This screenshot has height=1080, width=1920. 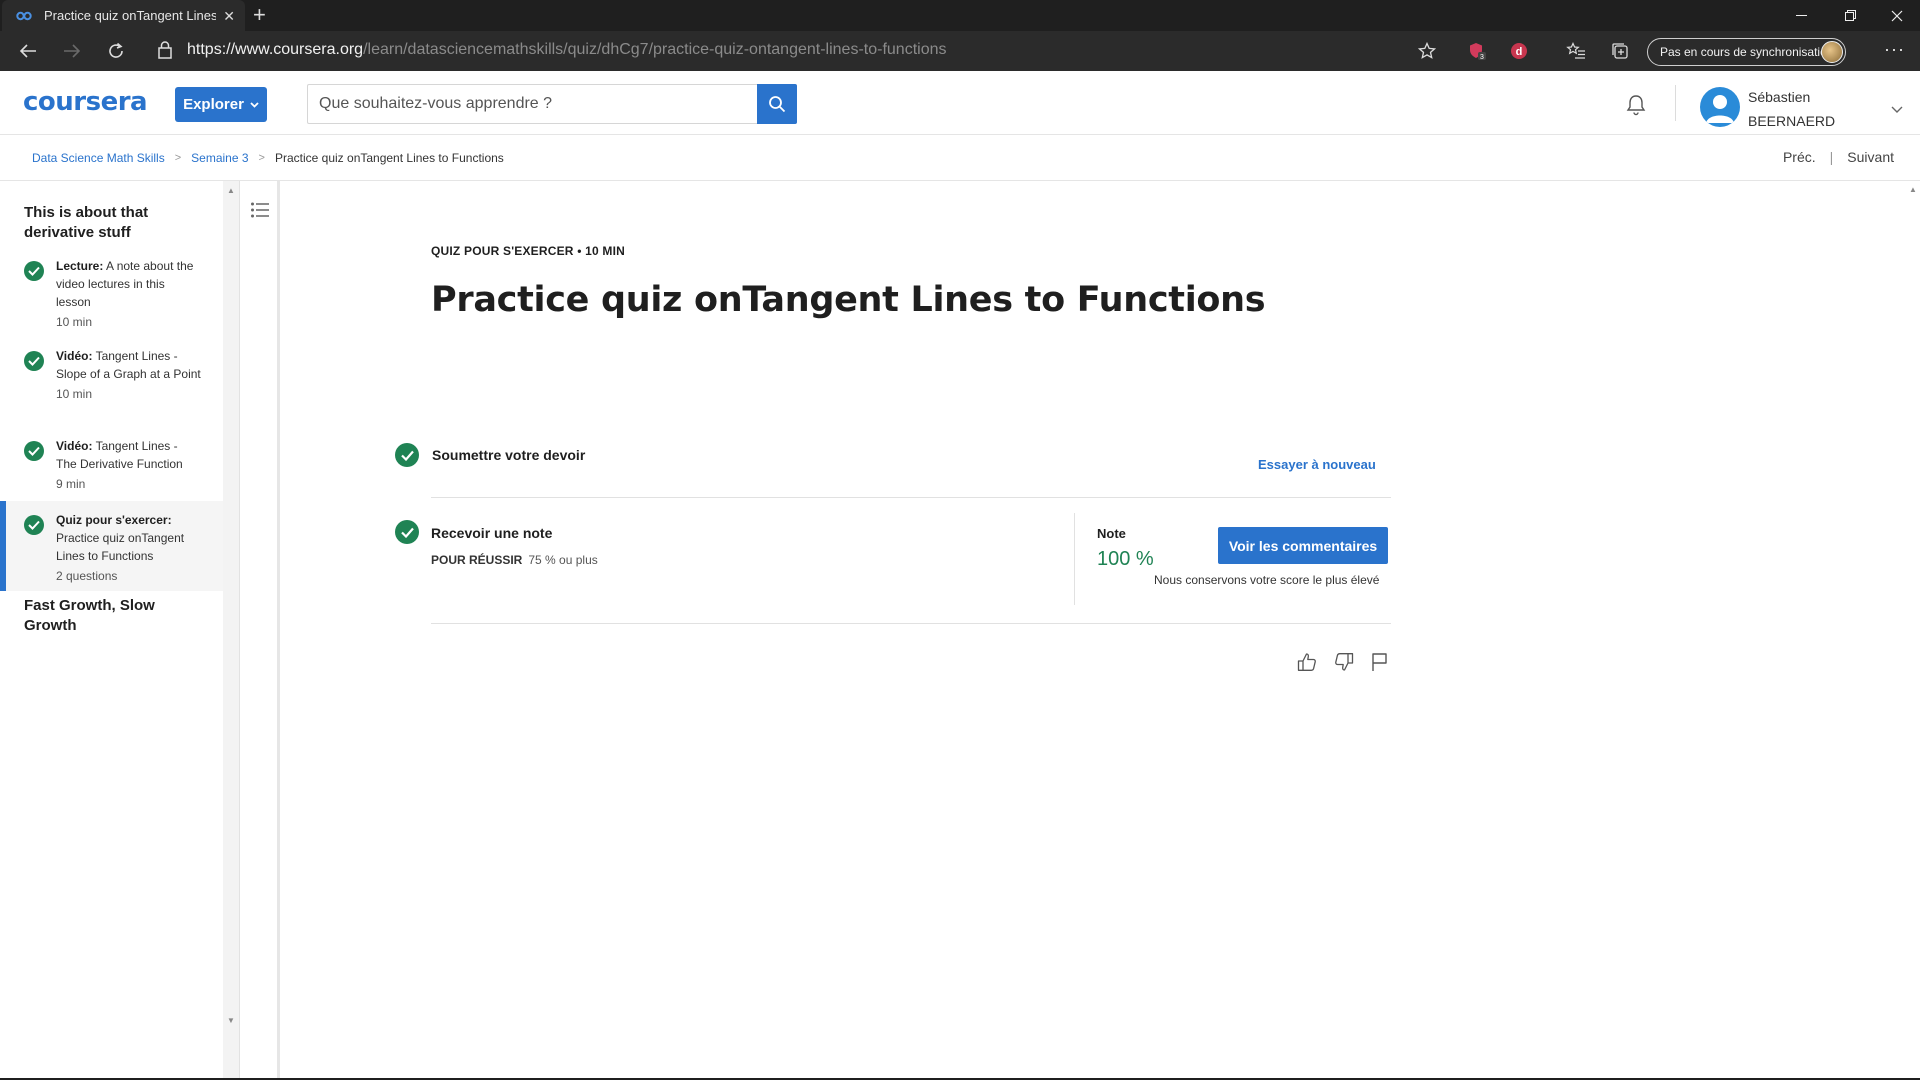 I want to click on new-tab-icon: +, so click(x=259, y=15).